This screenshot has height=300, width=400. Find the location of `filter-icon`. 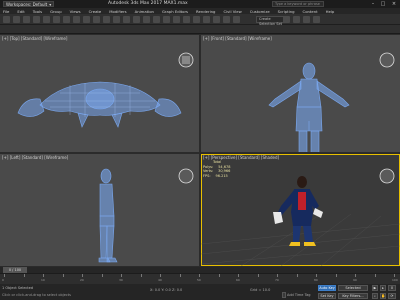

filter-icon is located at coordinates (56, 19).